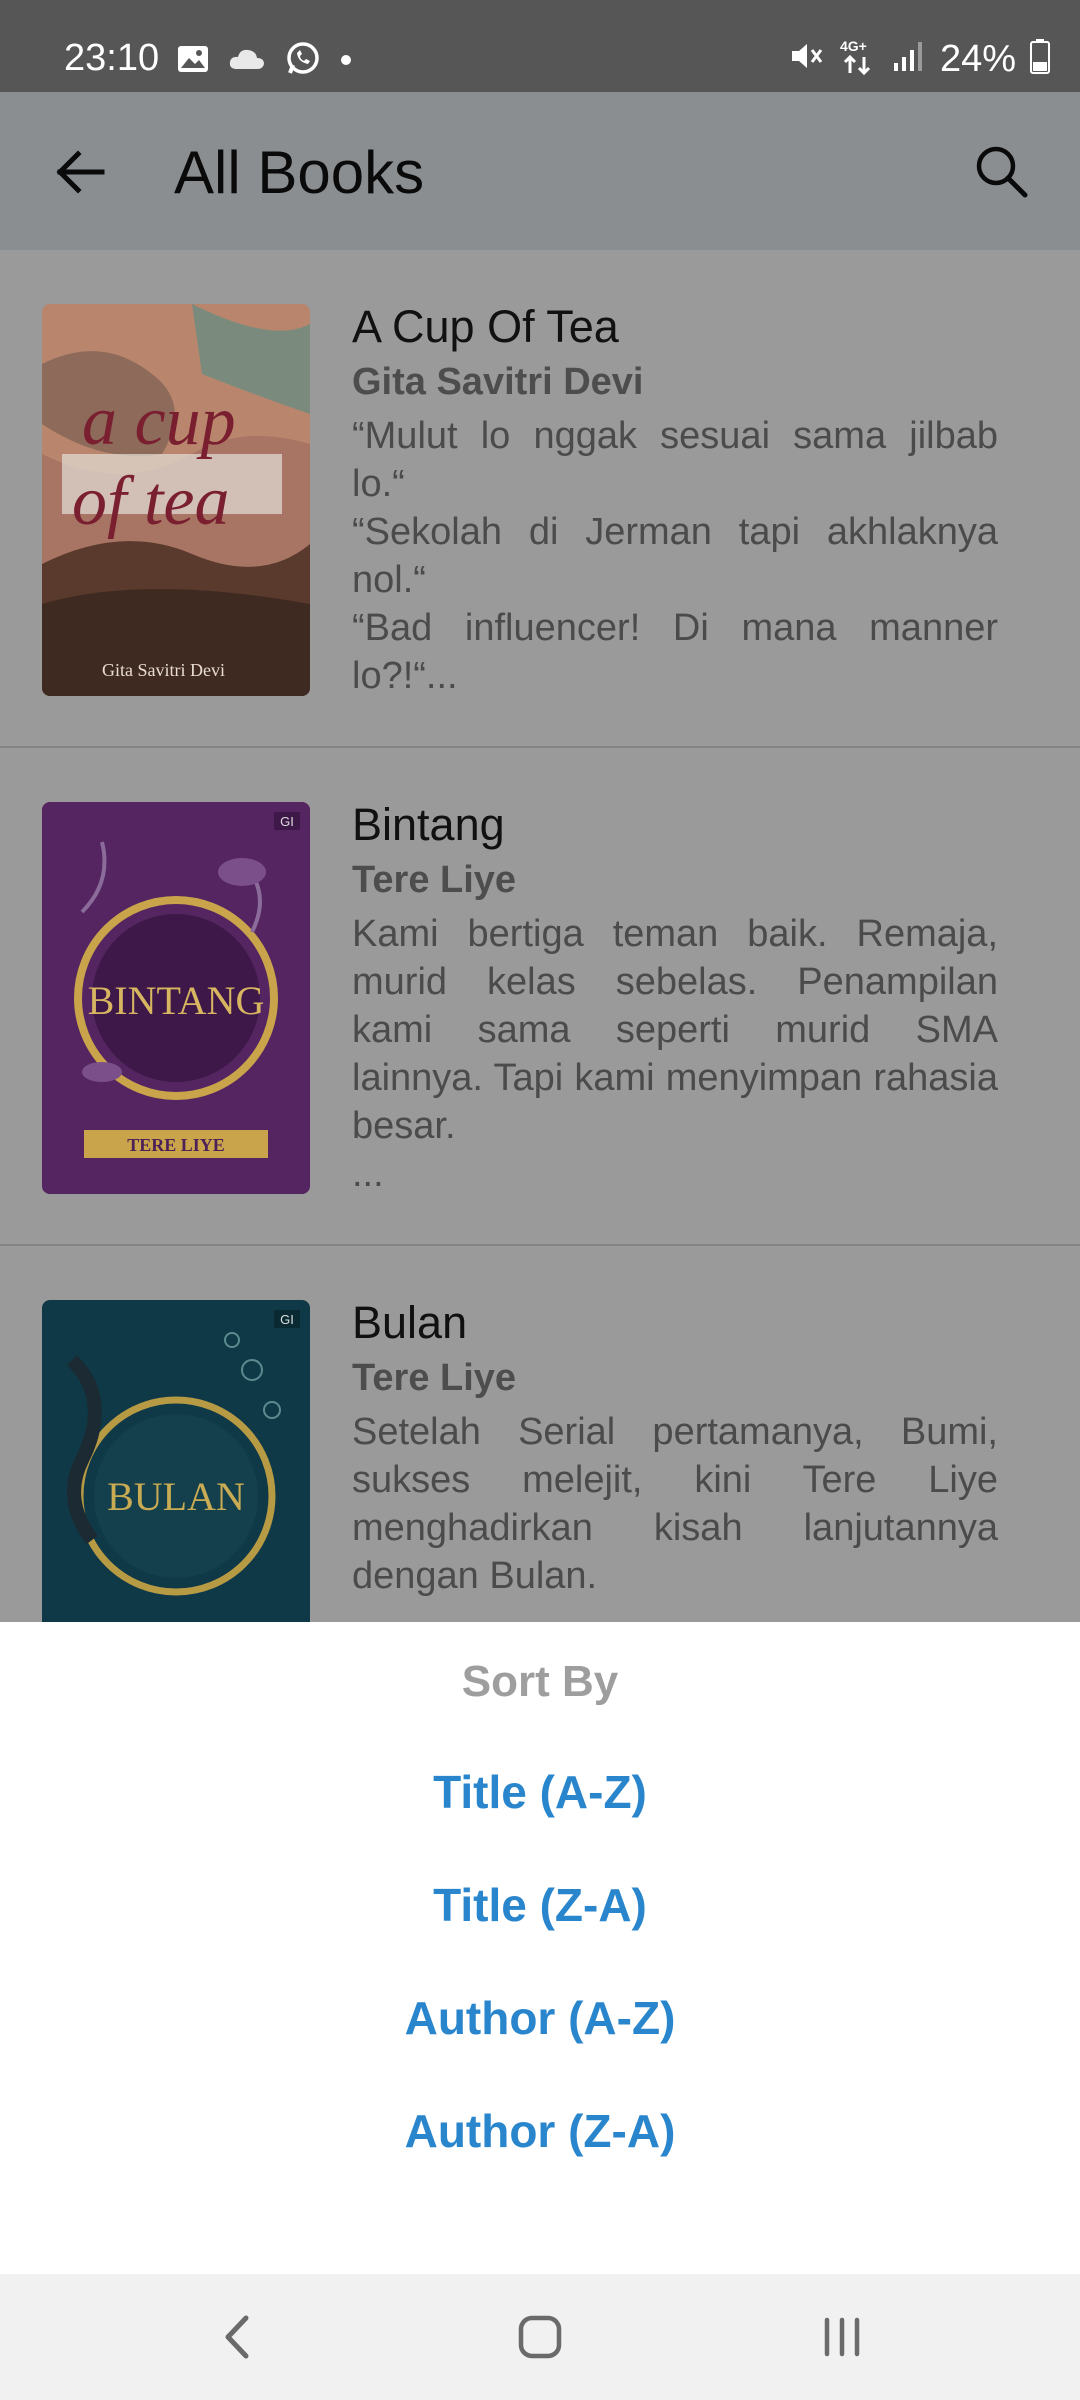 This screenshot has width=1080, height=2400. I want to click on book-title: Bintang, so click(428, 824).